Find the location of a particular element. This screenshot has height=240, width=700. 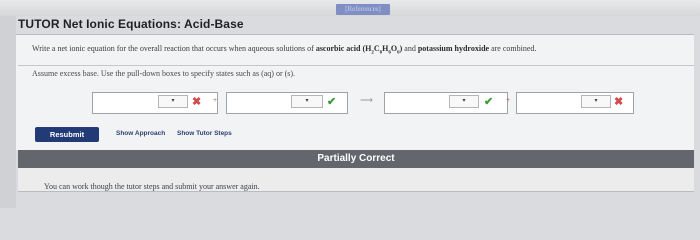

references-button: [References] is located at coordinates (363, 9).